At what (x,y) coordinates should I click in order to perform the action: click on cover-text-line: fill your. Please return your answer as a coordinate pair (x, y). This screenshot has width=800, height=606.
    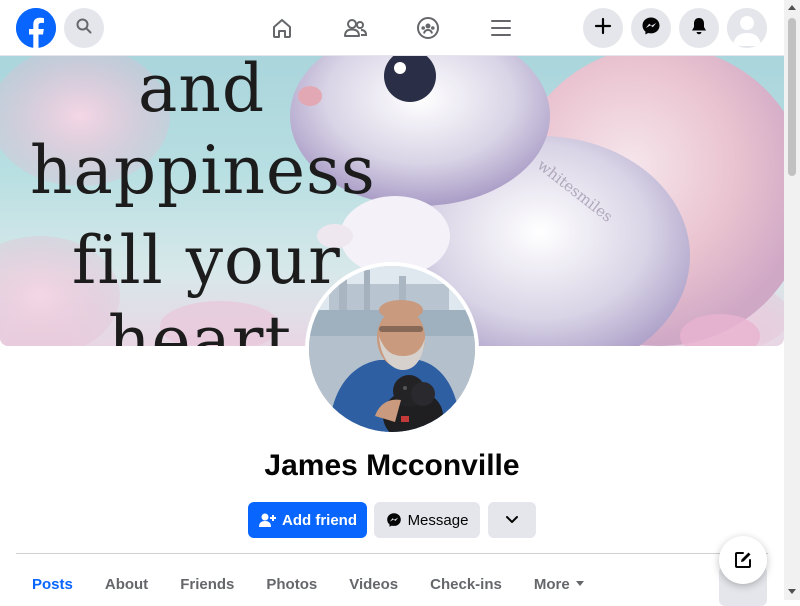
    Looking at the image, I should click on (206, 260).